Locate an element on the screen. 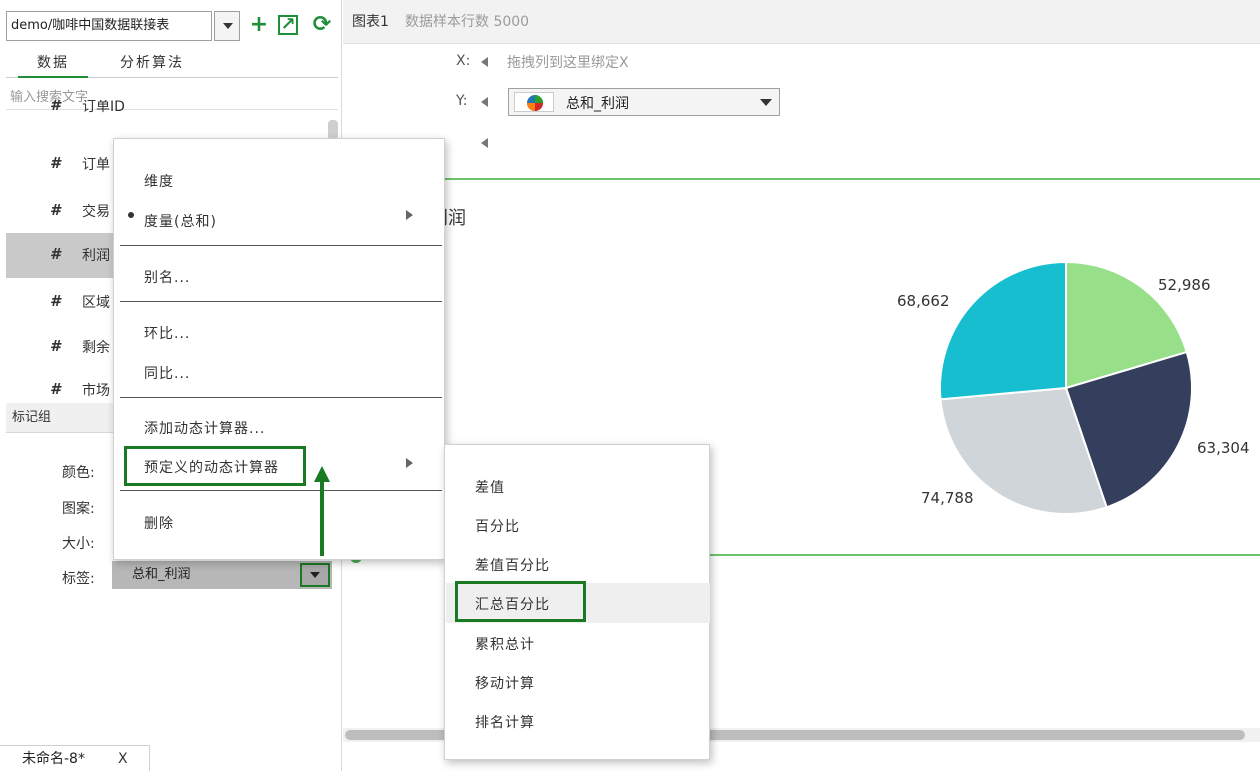  close-icon: X is located at coordinates (123, 758).